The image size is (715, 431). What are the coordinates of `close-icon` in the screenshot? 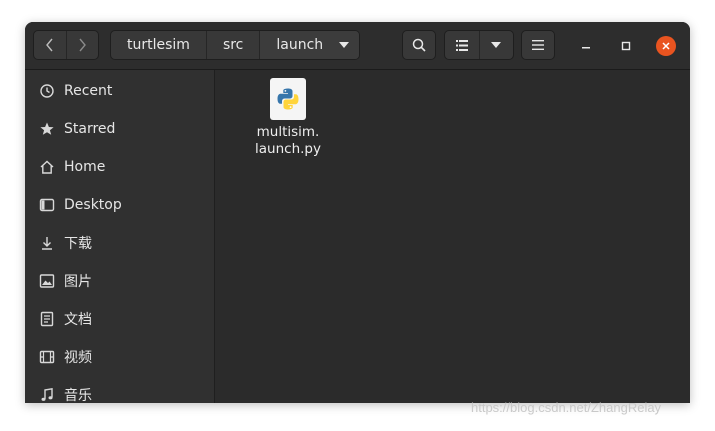 It's located at (666, 46).